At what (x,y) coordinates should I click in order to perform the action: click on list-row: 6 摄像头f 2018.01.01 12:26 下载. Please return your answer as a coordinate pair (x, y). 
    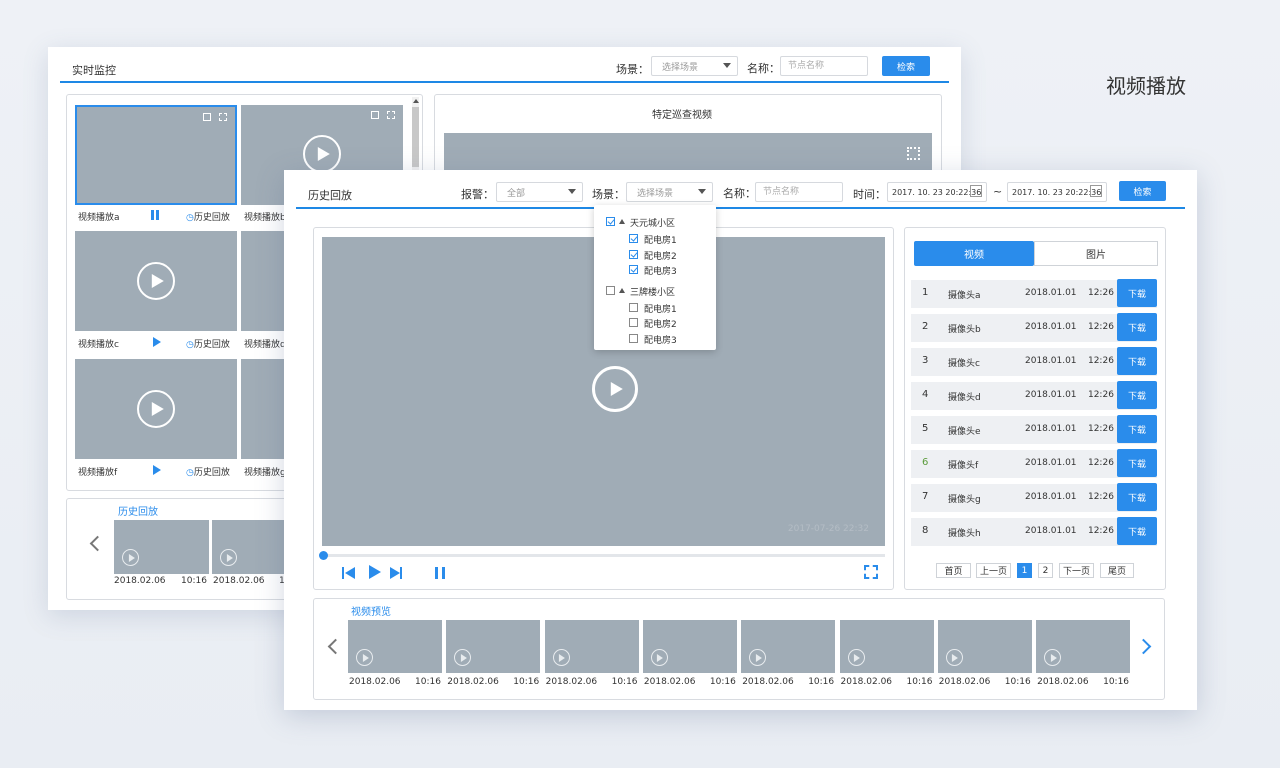
    Looking at the image, I should click on (1034, 463).